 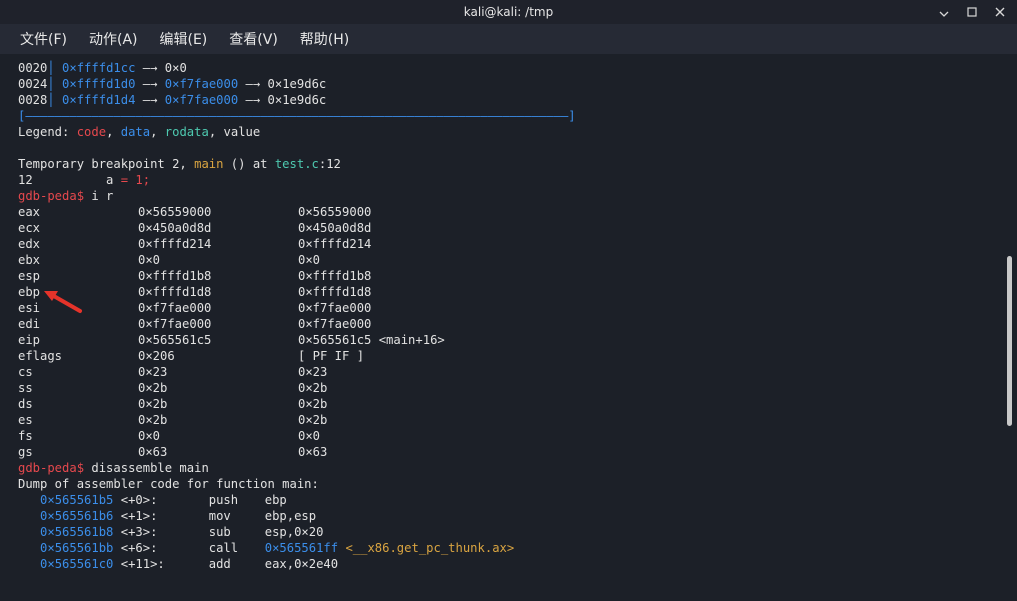 I want to click on maximize-icon, so click(x=972, y=12).